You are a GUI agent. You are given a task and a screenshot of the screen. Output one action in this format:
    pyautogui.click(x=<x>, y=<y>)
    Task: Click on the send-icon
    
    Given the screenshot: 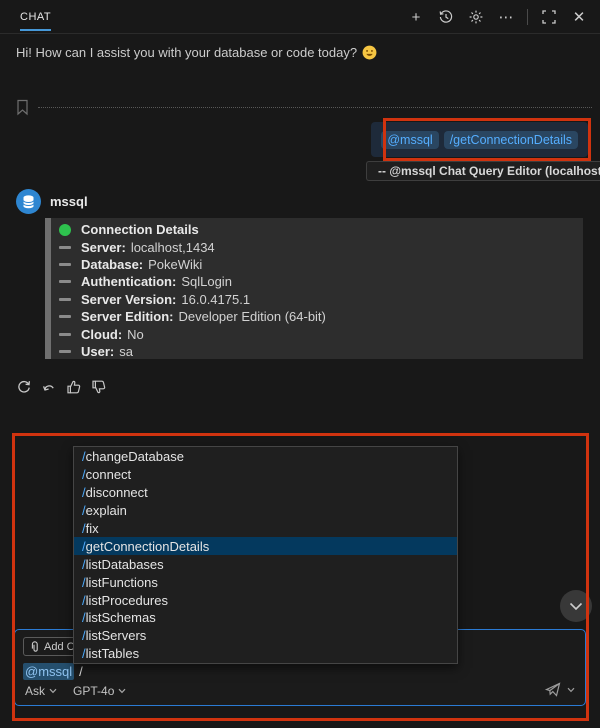 What is the action you would take?
    pyautogui.click(x=552, y=689)
    